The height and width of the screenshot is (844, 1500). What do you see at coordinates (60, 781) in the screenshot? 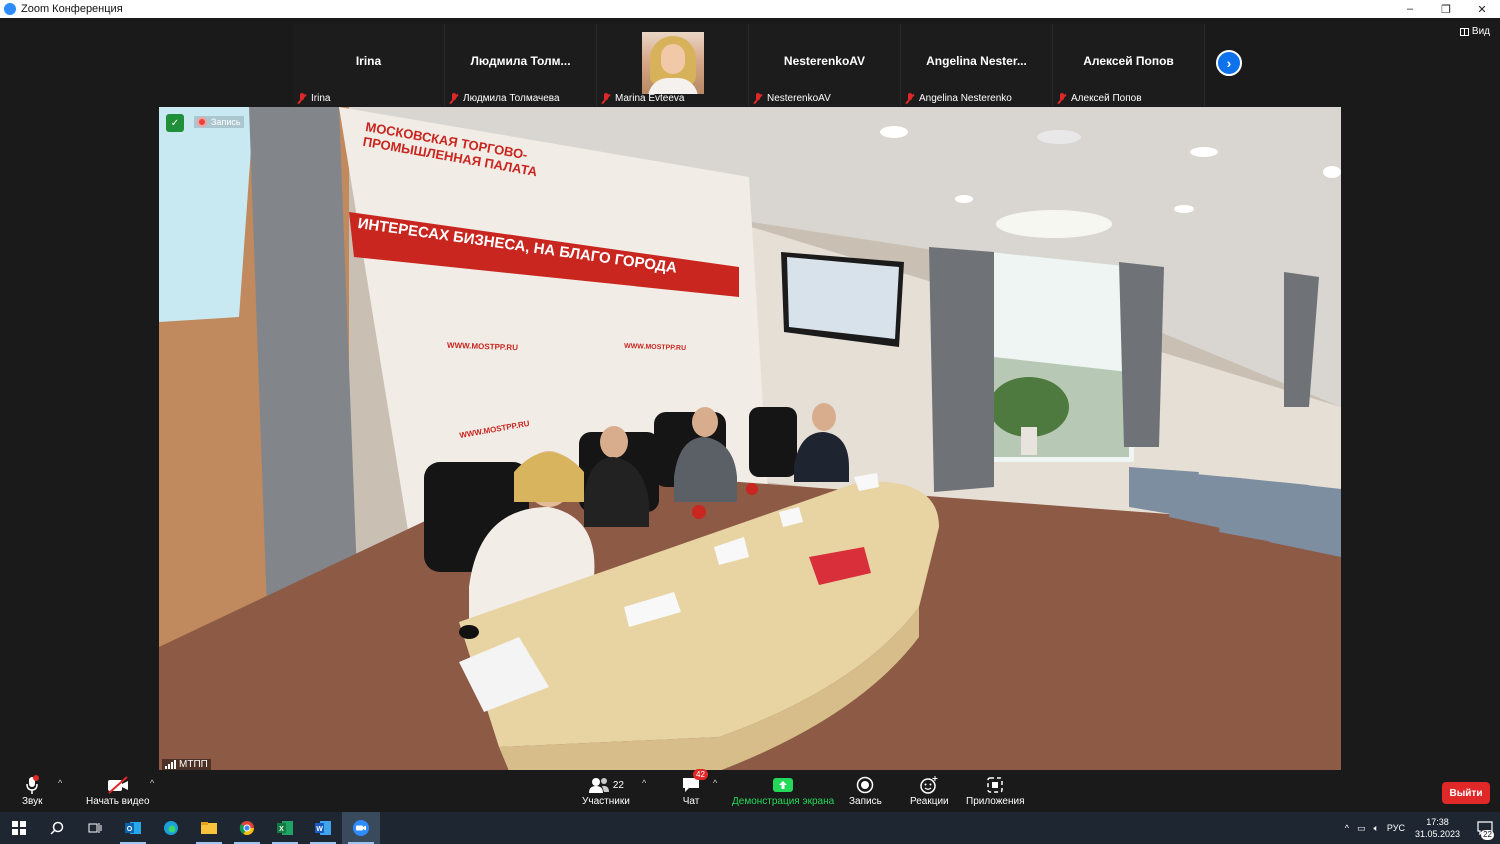
I see `audio-options-caret: ^` at bounding box center [60, 781].